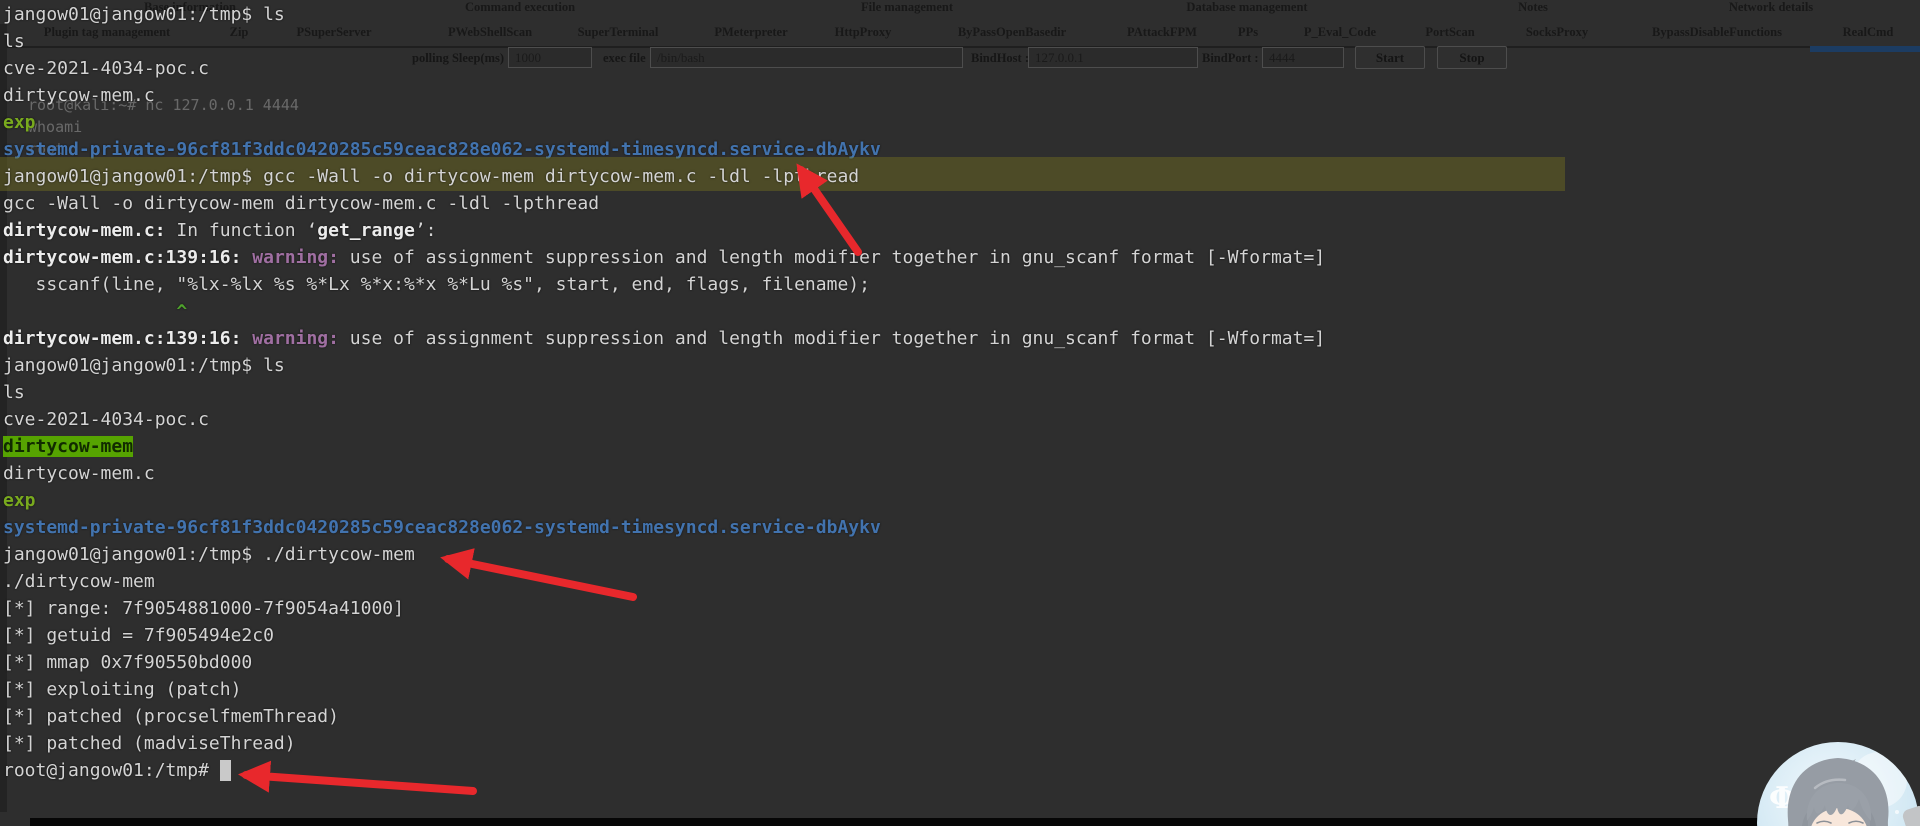 The height and width of the screenshot is (826, 1920). Describe the element at coordinates (1449, 32) in the screenshot. I see `plugin-tab: PortScan` at that location.